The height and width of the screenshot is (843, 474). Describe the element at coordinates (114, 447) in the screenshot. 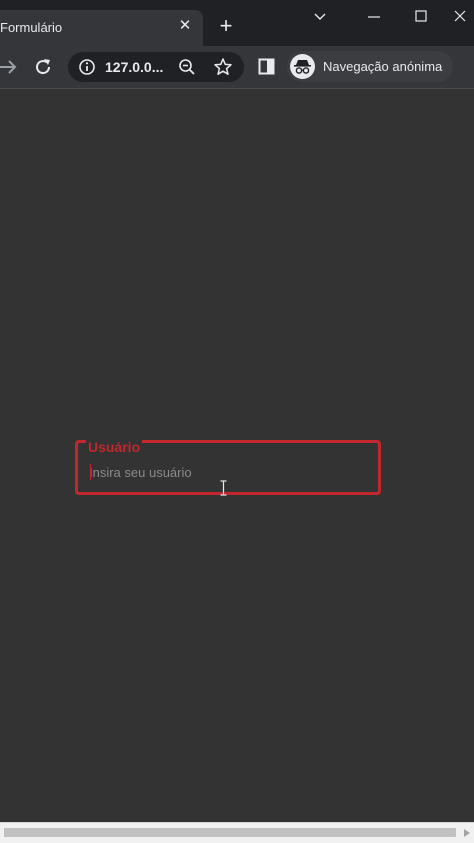

I see `username-label: Usuário` at that location.